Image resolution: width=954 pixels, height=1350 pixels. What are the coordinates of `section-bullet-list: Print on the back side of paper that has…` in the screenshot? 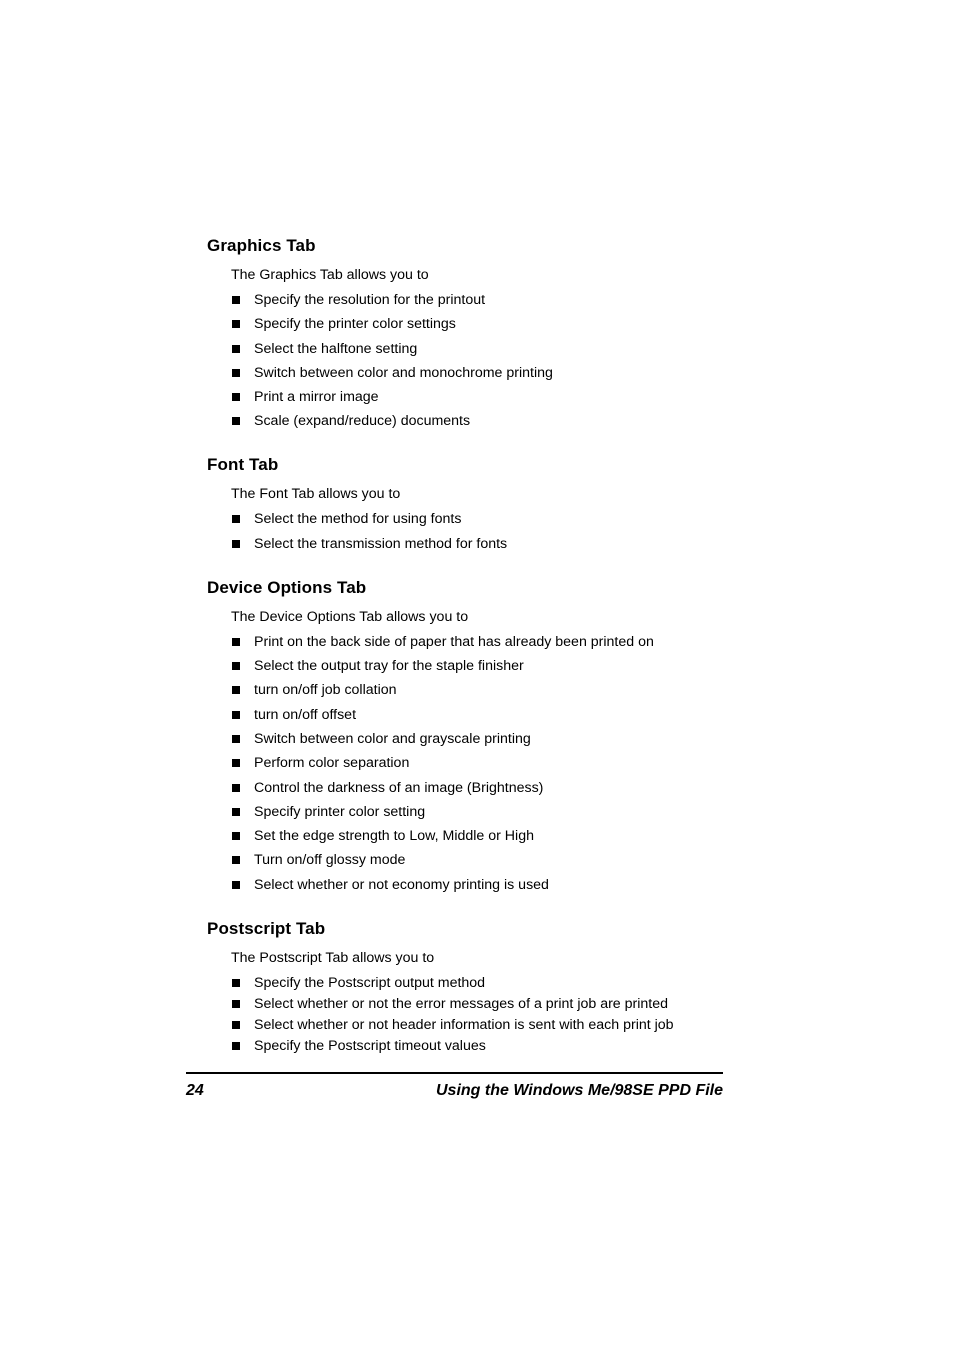 It's located at (487, 764).